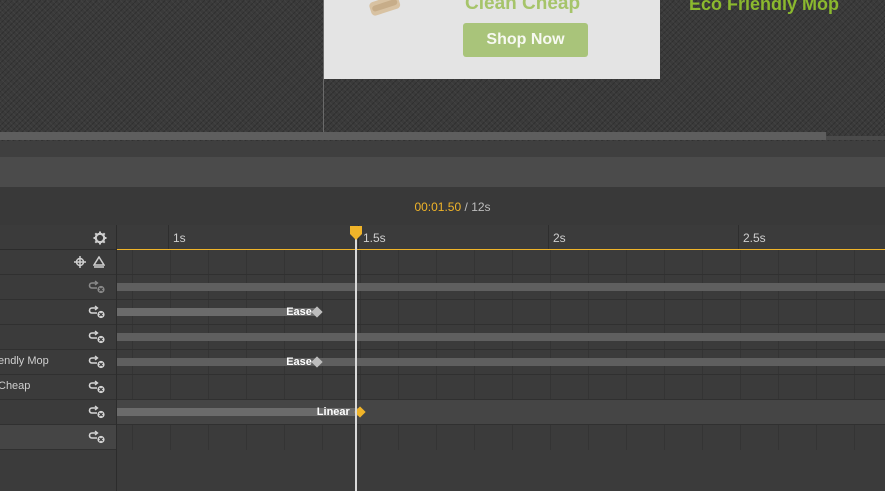 The image size is (885, 491). I want to click on ruler-tick-label: 2.5s, so click(754, 238).